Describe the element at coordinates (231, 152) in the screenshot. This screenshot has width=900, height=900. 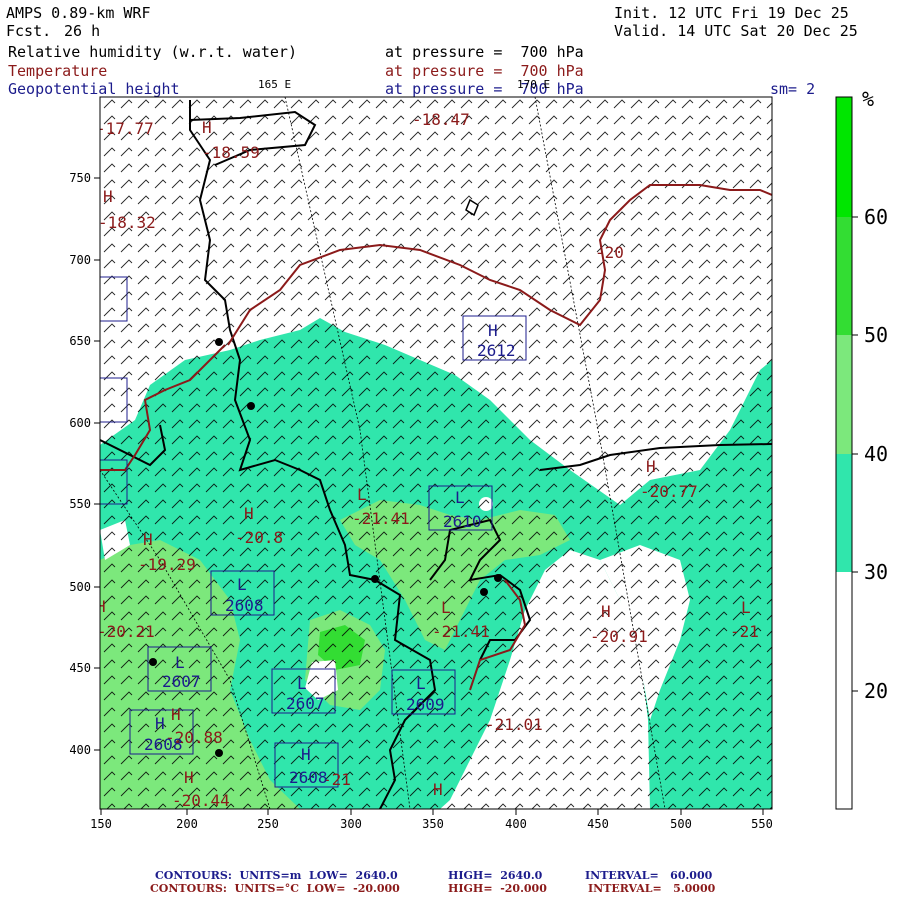
I see `temp-label: -18.59` at that location.